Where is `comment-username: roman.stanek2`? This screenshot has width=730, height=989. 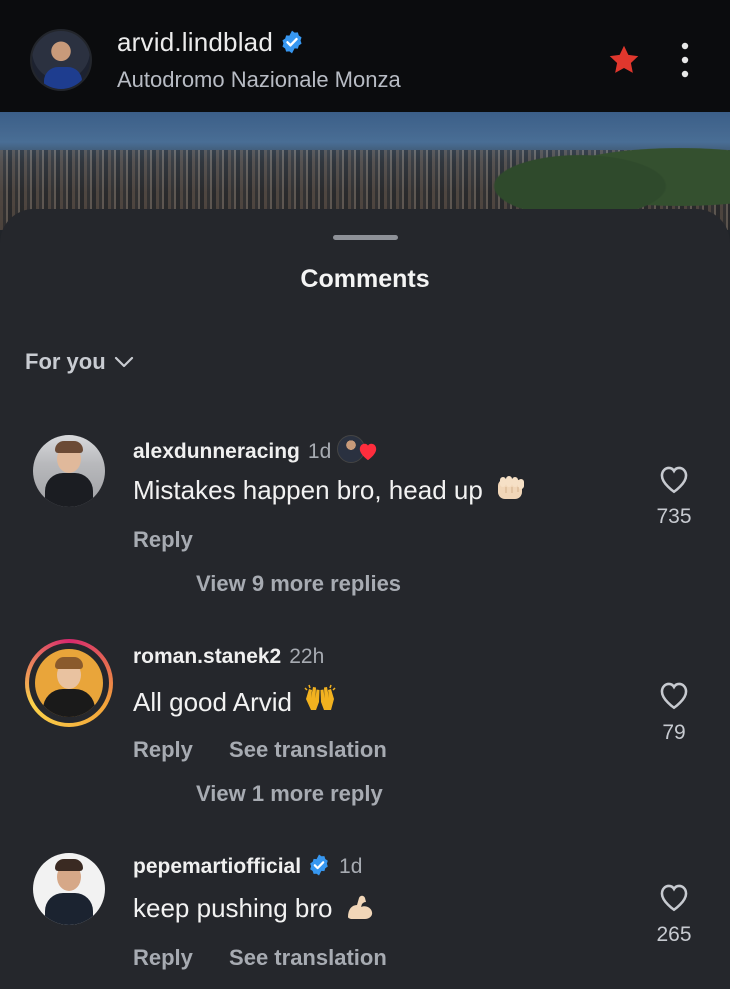 comment-username: roman.stanek2 is located at coordinates (207, 656).